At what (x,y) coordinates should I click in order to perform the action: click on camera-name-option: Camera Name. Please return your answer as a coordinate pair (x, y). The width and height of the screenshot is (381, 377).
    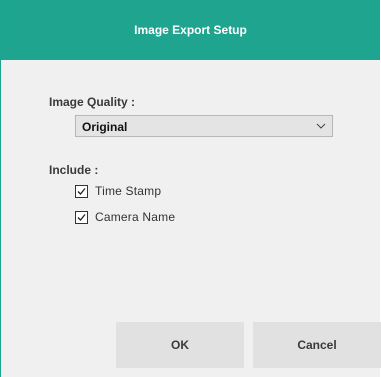
    Looking at the image, I should click on (125, 217).